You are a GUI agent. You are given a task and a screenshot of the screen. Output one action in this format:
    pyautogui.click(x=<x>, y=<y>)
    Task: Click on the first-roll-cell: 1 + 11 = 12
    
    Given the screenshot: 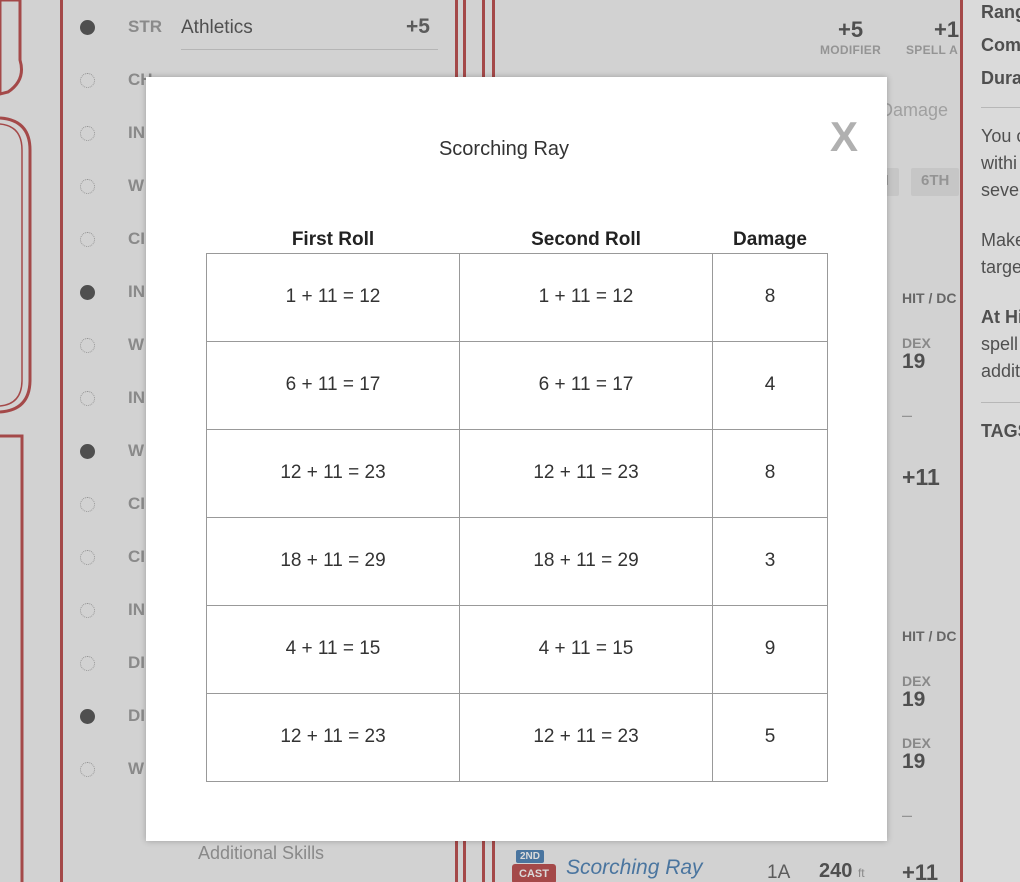 What is the action you would take?
    pyautogui.click(x=333, y=297)
    